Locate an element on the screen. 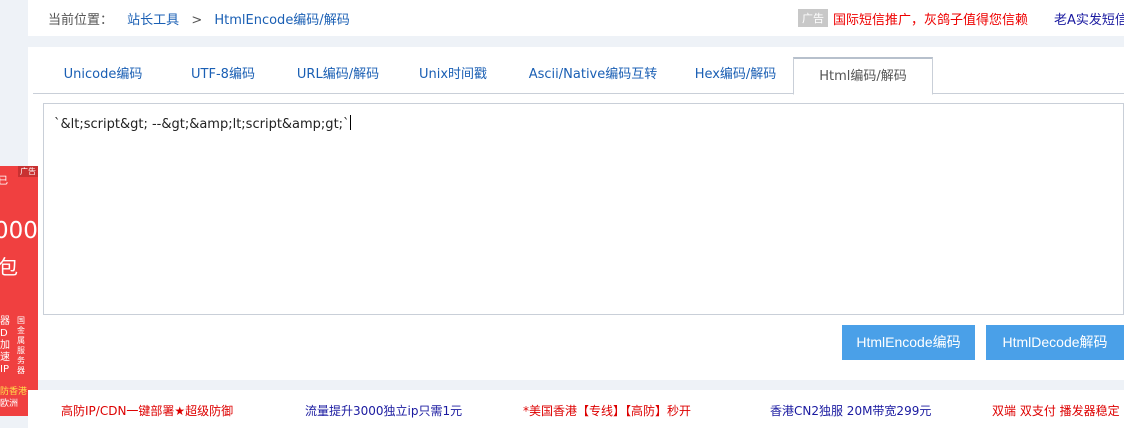  left-ad-badge: 广告 is located at coordinates (28, 171).